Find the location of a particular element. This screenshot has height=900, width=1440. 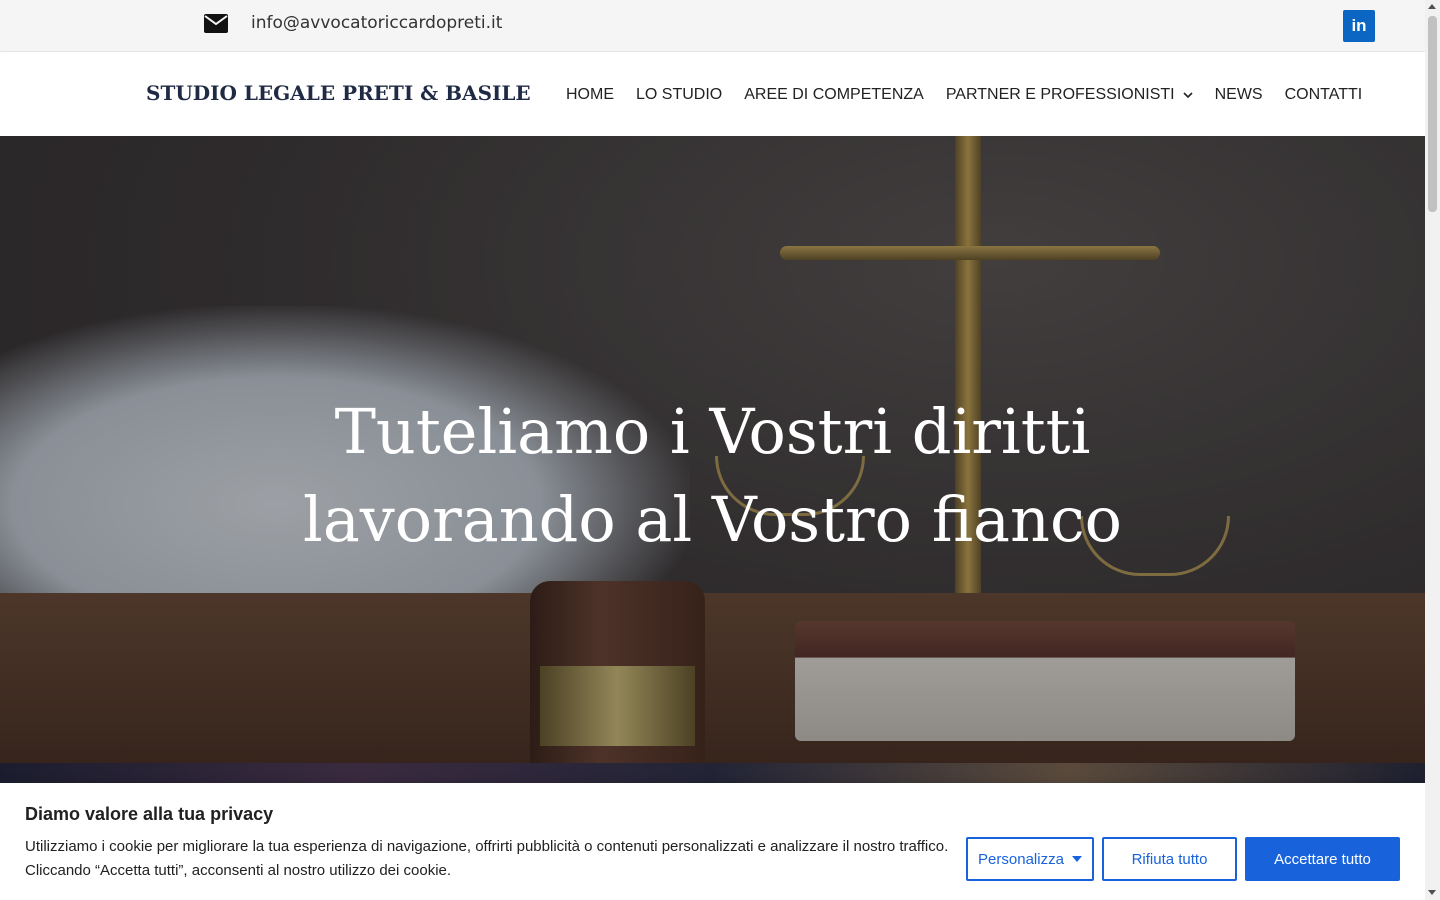

nav-item-aree-di-competenza: AREE DI COMPETENZA is located at coordinates (834, 95).